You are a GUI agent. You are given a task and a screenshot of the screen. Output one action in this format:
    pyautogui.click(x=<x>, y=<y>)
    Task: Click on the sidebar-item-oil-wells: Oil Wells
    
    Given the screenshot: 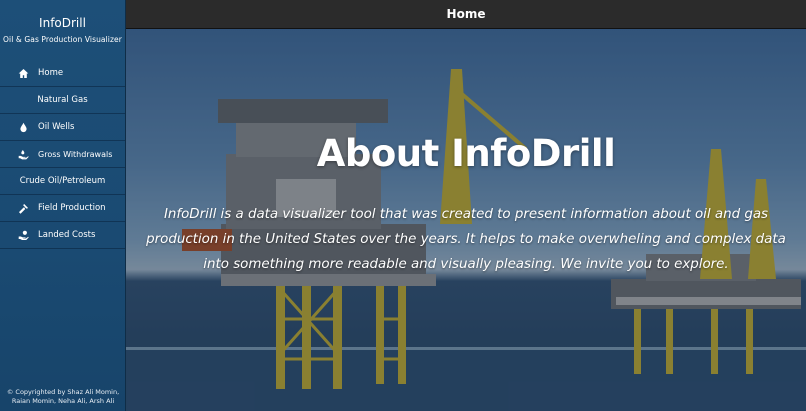 What is the action you would take?
    pyautogui.click(x=62, y=127)
    